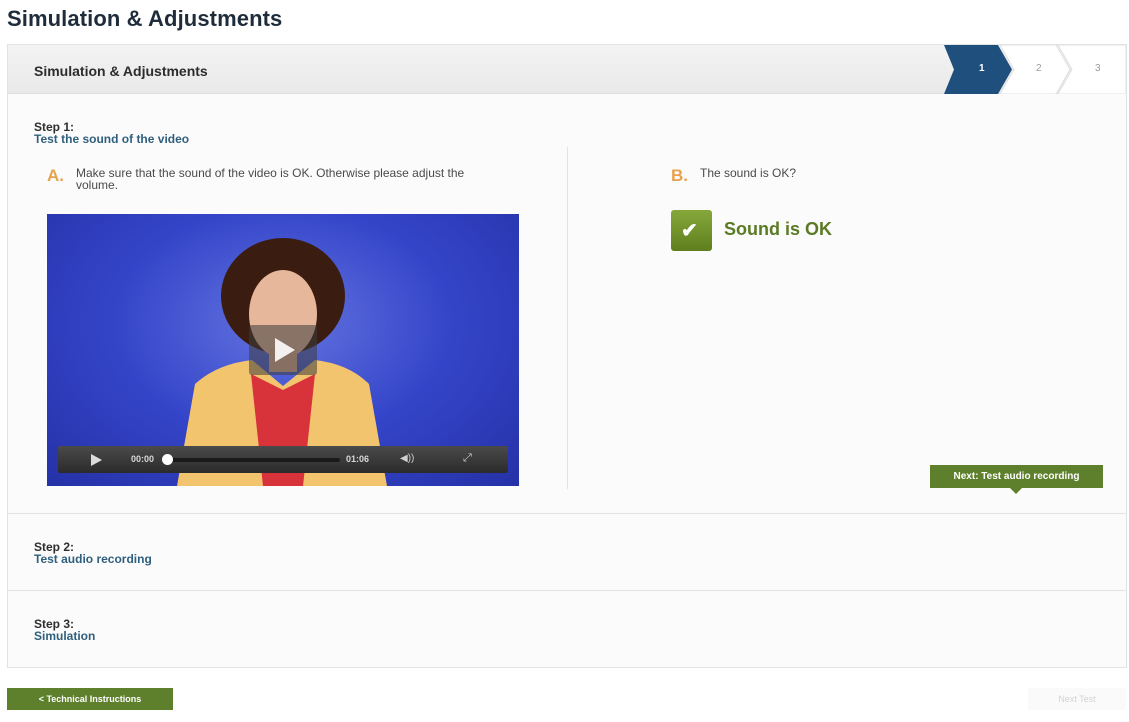  What do you see at coordinates (1077, 699) in the screenshot?
I see `next-test-button: Next Test` at bounding box center [1077, 699].